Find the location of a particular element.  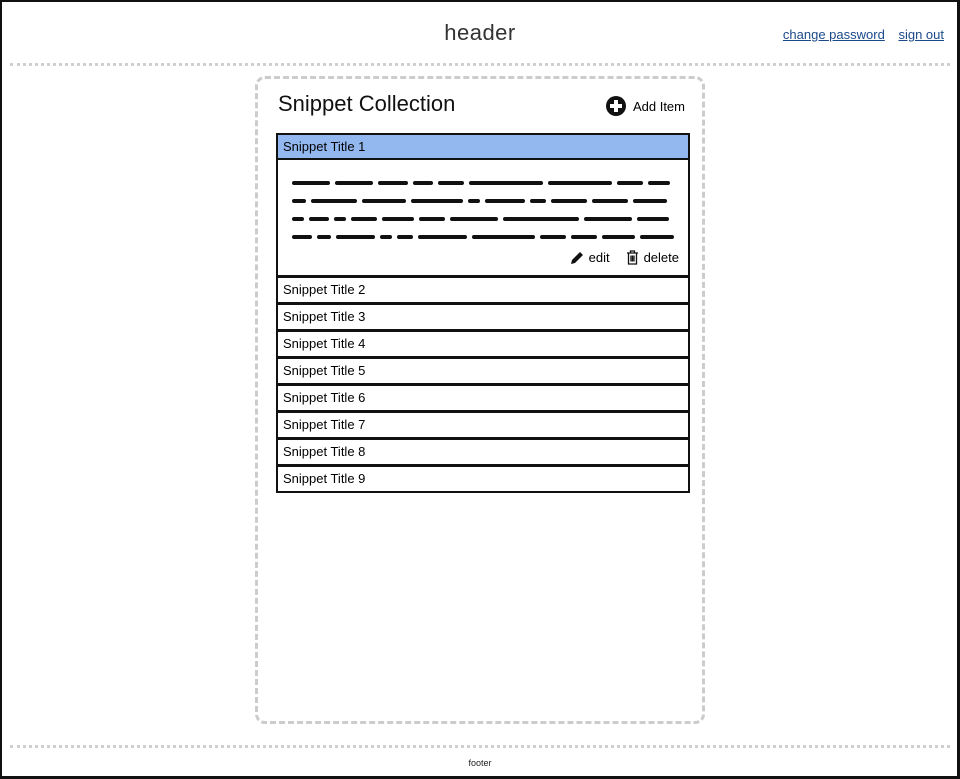

delete-button: delete is located at coordinates (652, 257).